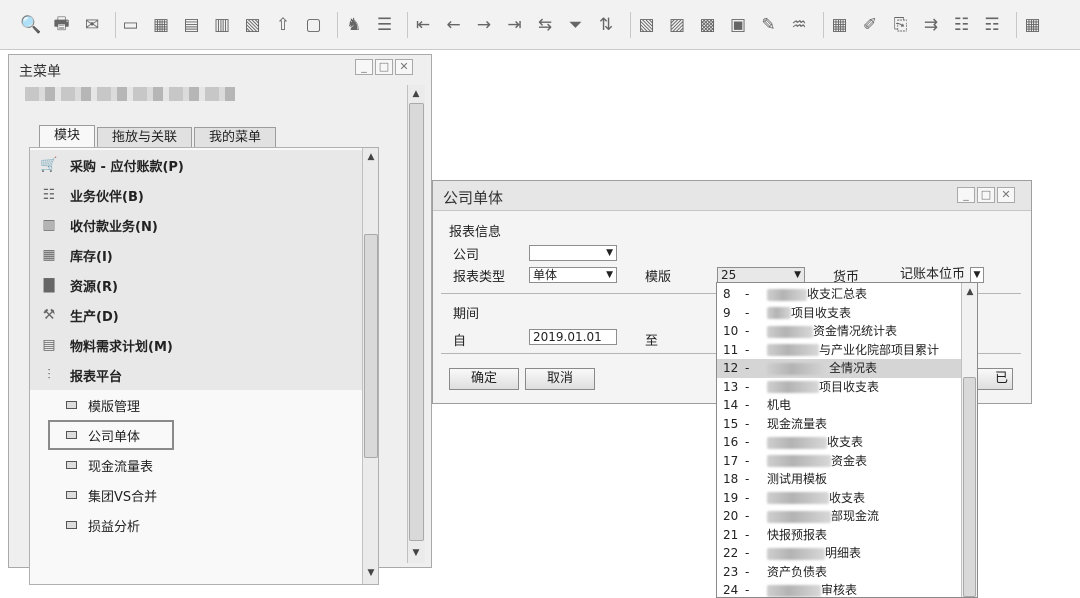 This screenshot has width=1080, height=598. I want to click on module-list-scrollbar: ▲ ▼, so click(370, 366).